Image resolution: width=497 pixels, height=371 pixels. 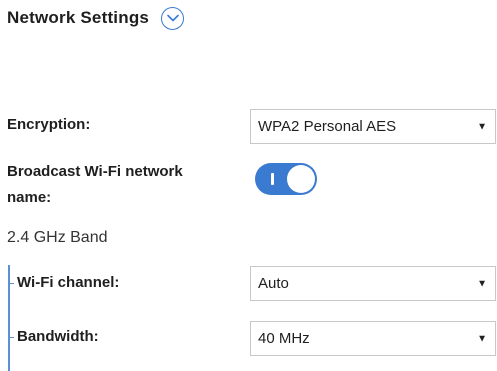 I want to click on toggle-on-indicator, so click(x=272, y=179).